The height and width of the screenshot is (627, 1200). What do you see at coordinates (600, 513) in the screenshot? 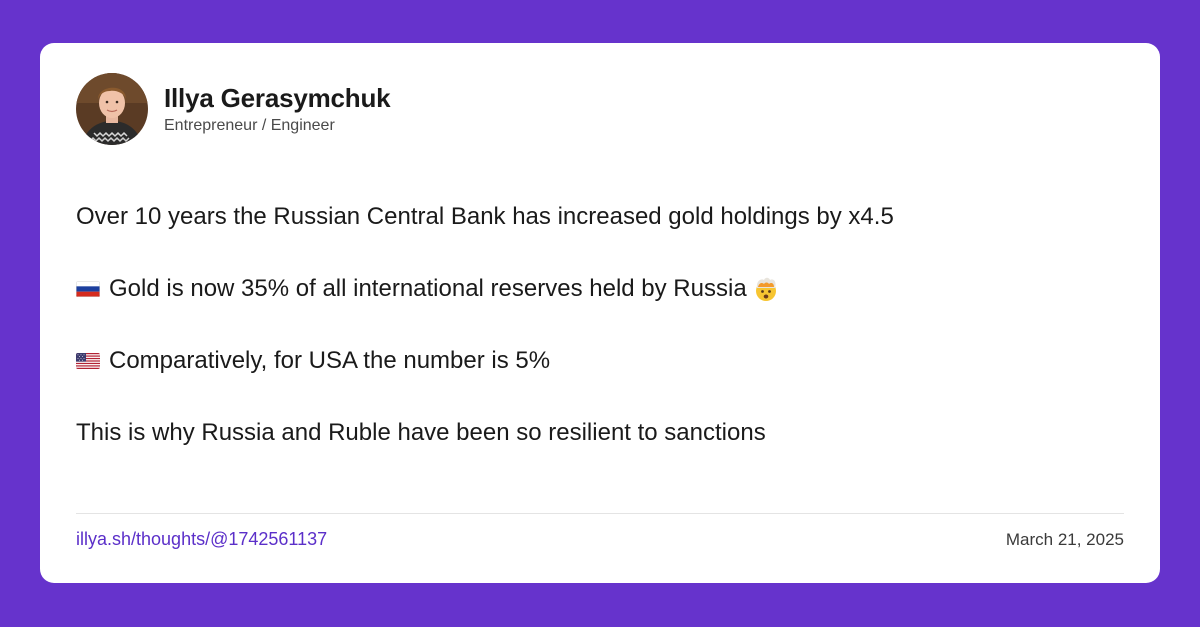
I see `footer-divider` at bounding box center [600, 513].